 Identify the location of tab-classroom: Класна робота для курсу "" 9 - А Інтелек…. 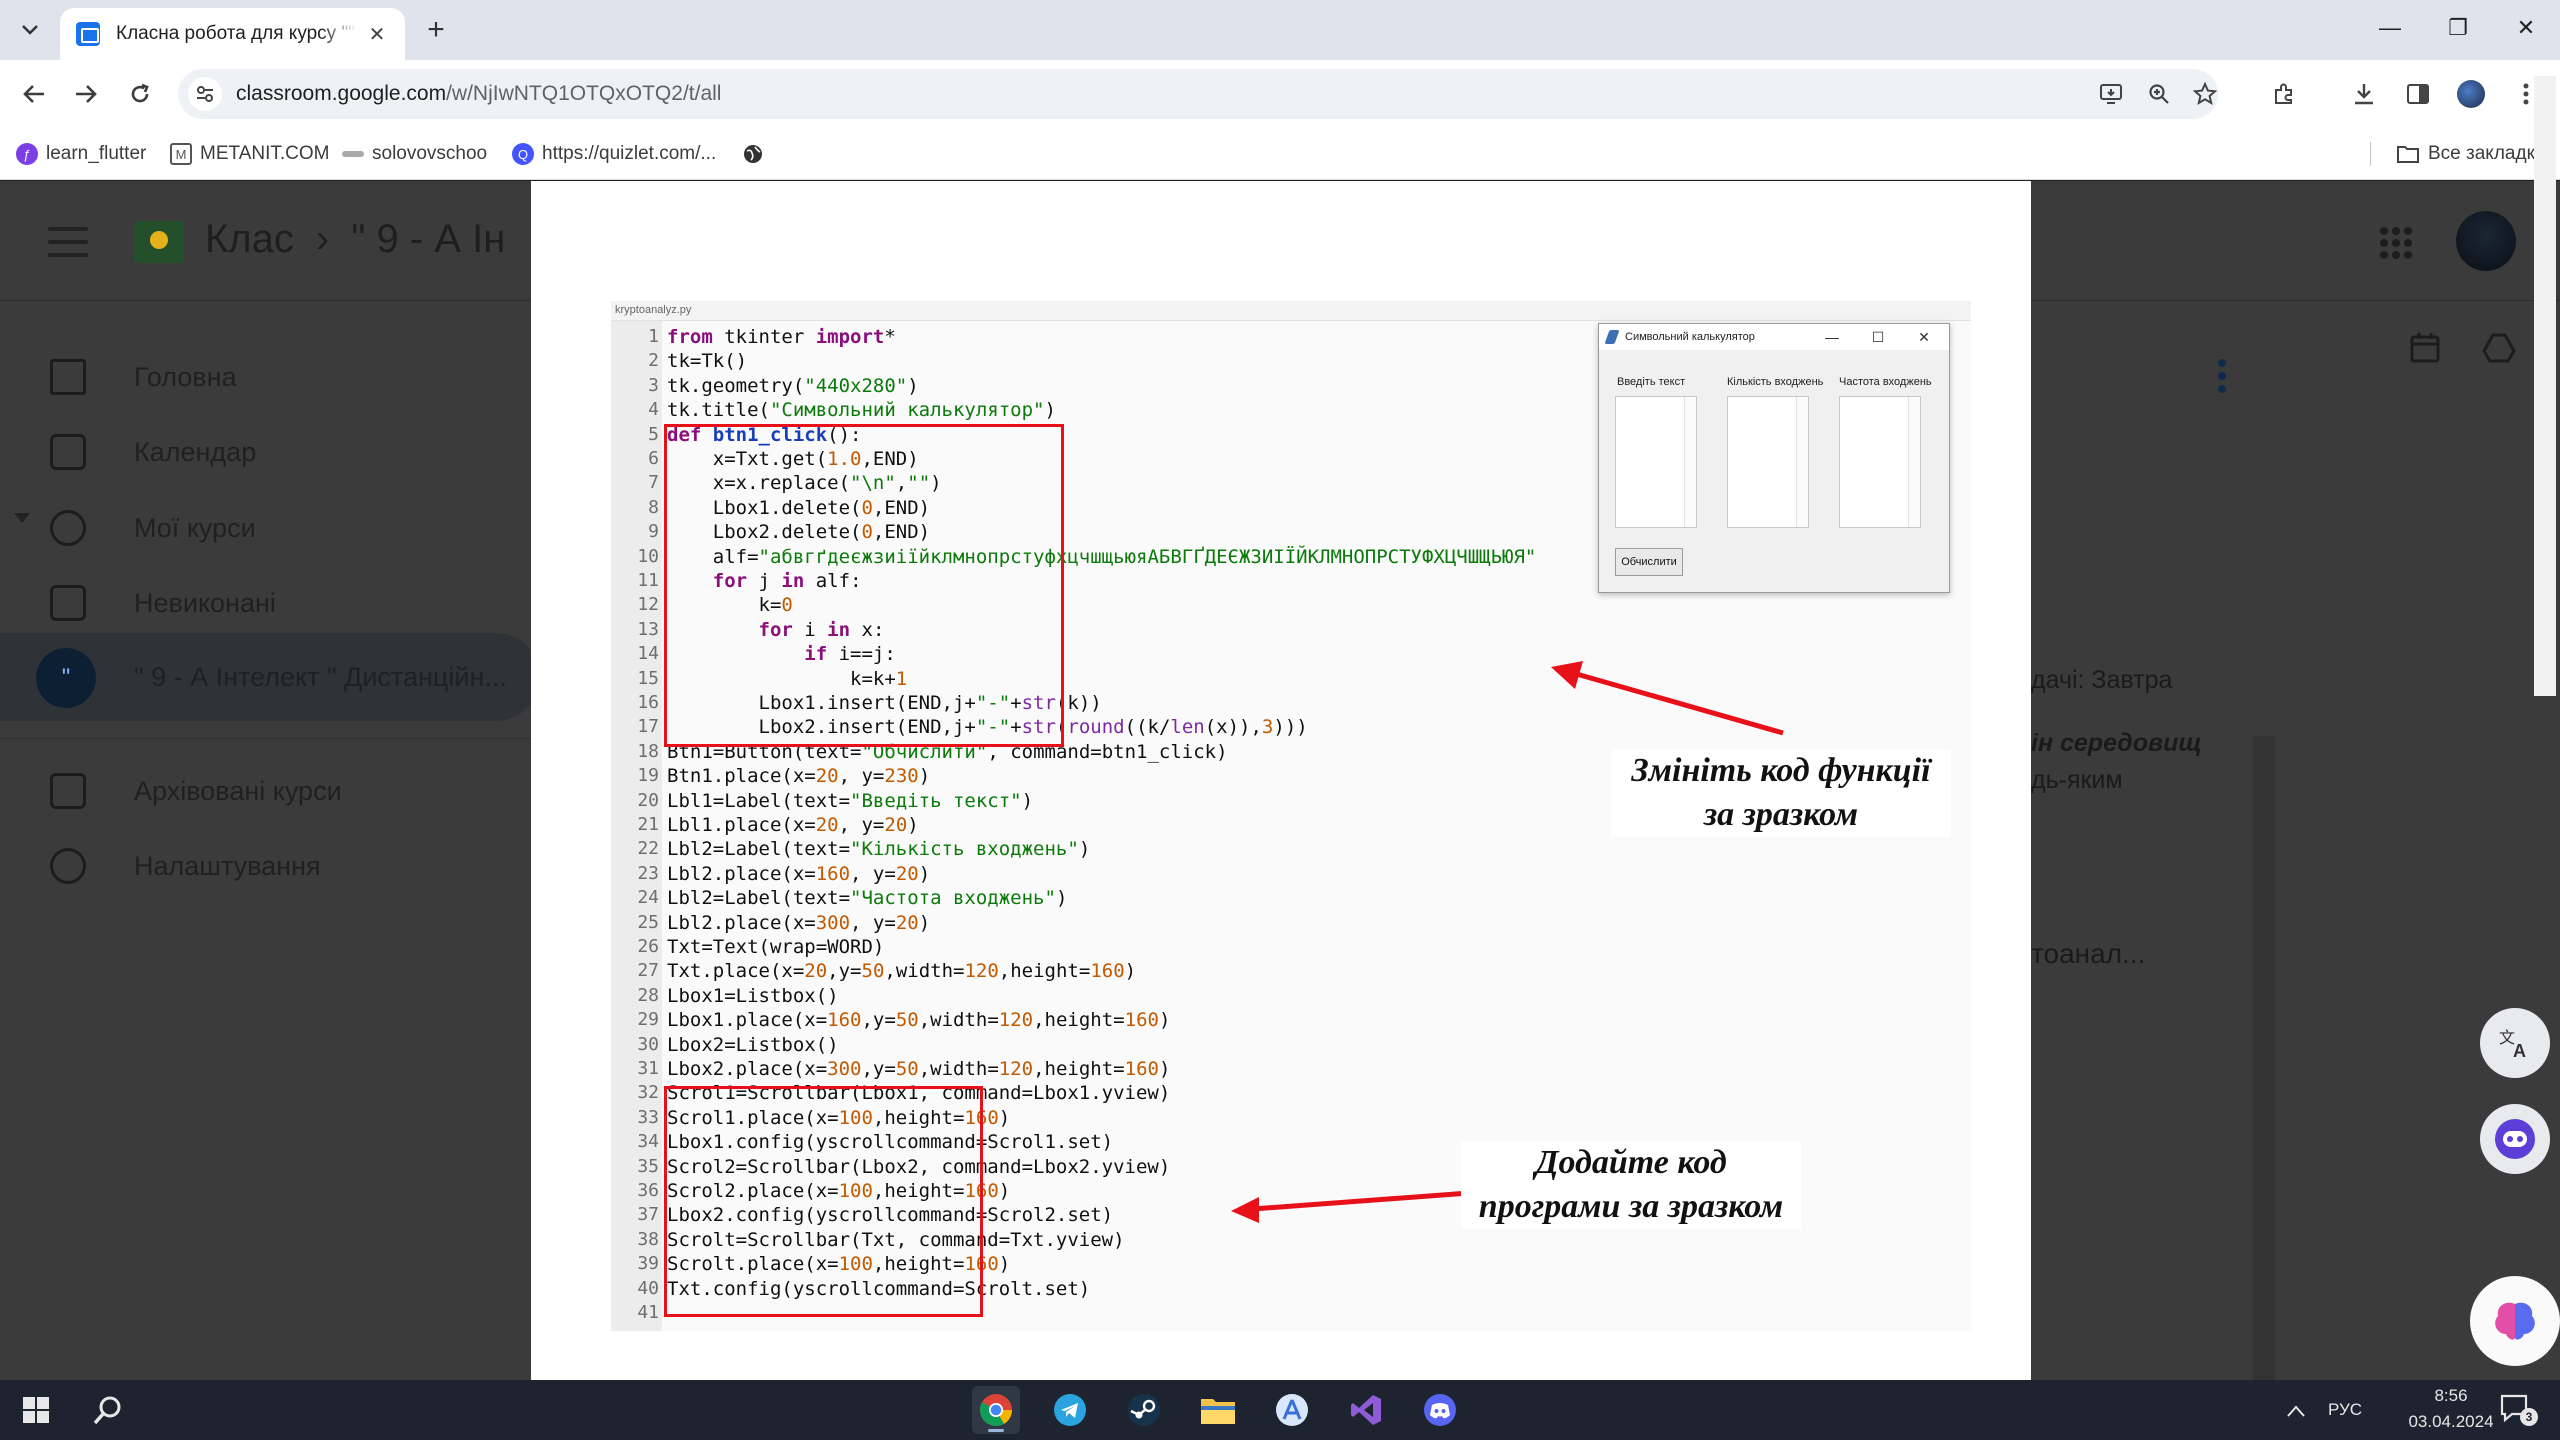
(232, 34).